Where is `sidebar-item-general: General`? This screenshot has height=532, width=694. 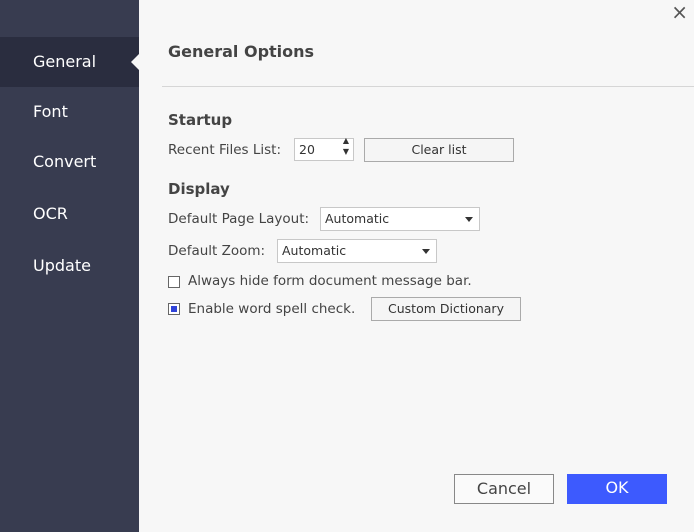 sidebar-item-general: General is located at coordinates (69, 62).